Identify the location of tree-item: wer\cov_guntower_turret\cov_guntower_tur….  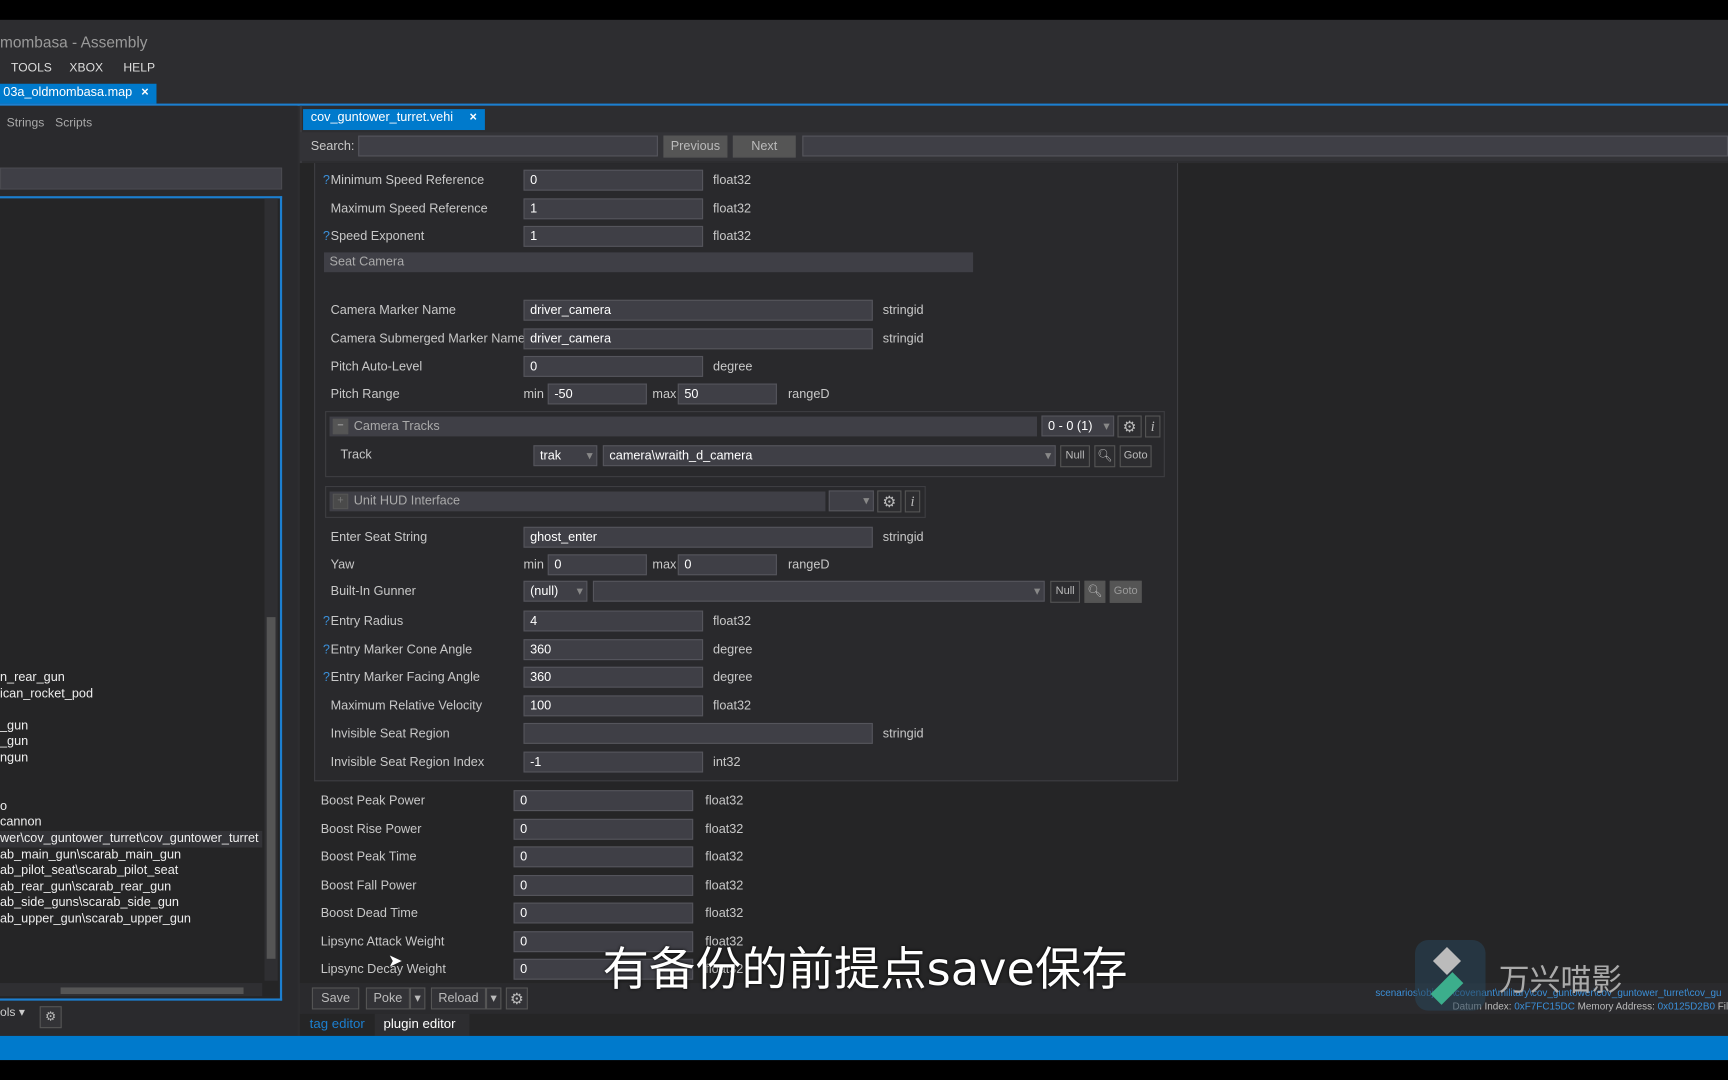
(131, 839).